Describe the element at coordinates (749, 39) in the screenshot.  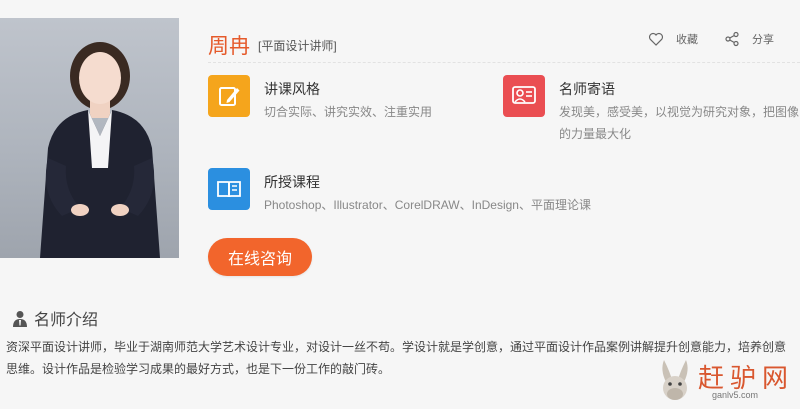
I see `share-button: 分享` at that location.